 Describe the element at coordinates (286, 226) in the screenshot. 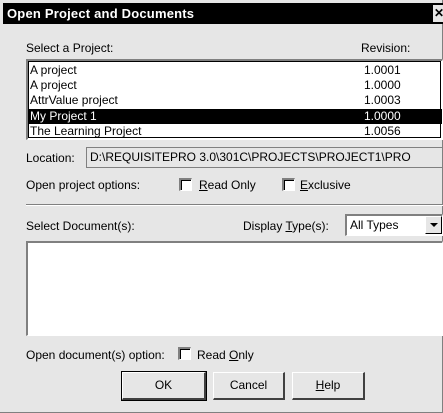

I see `display-types-label: Display Type(s):` at that location.